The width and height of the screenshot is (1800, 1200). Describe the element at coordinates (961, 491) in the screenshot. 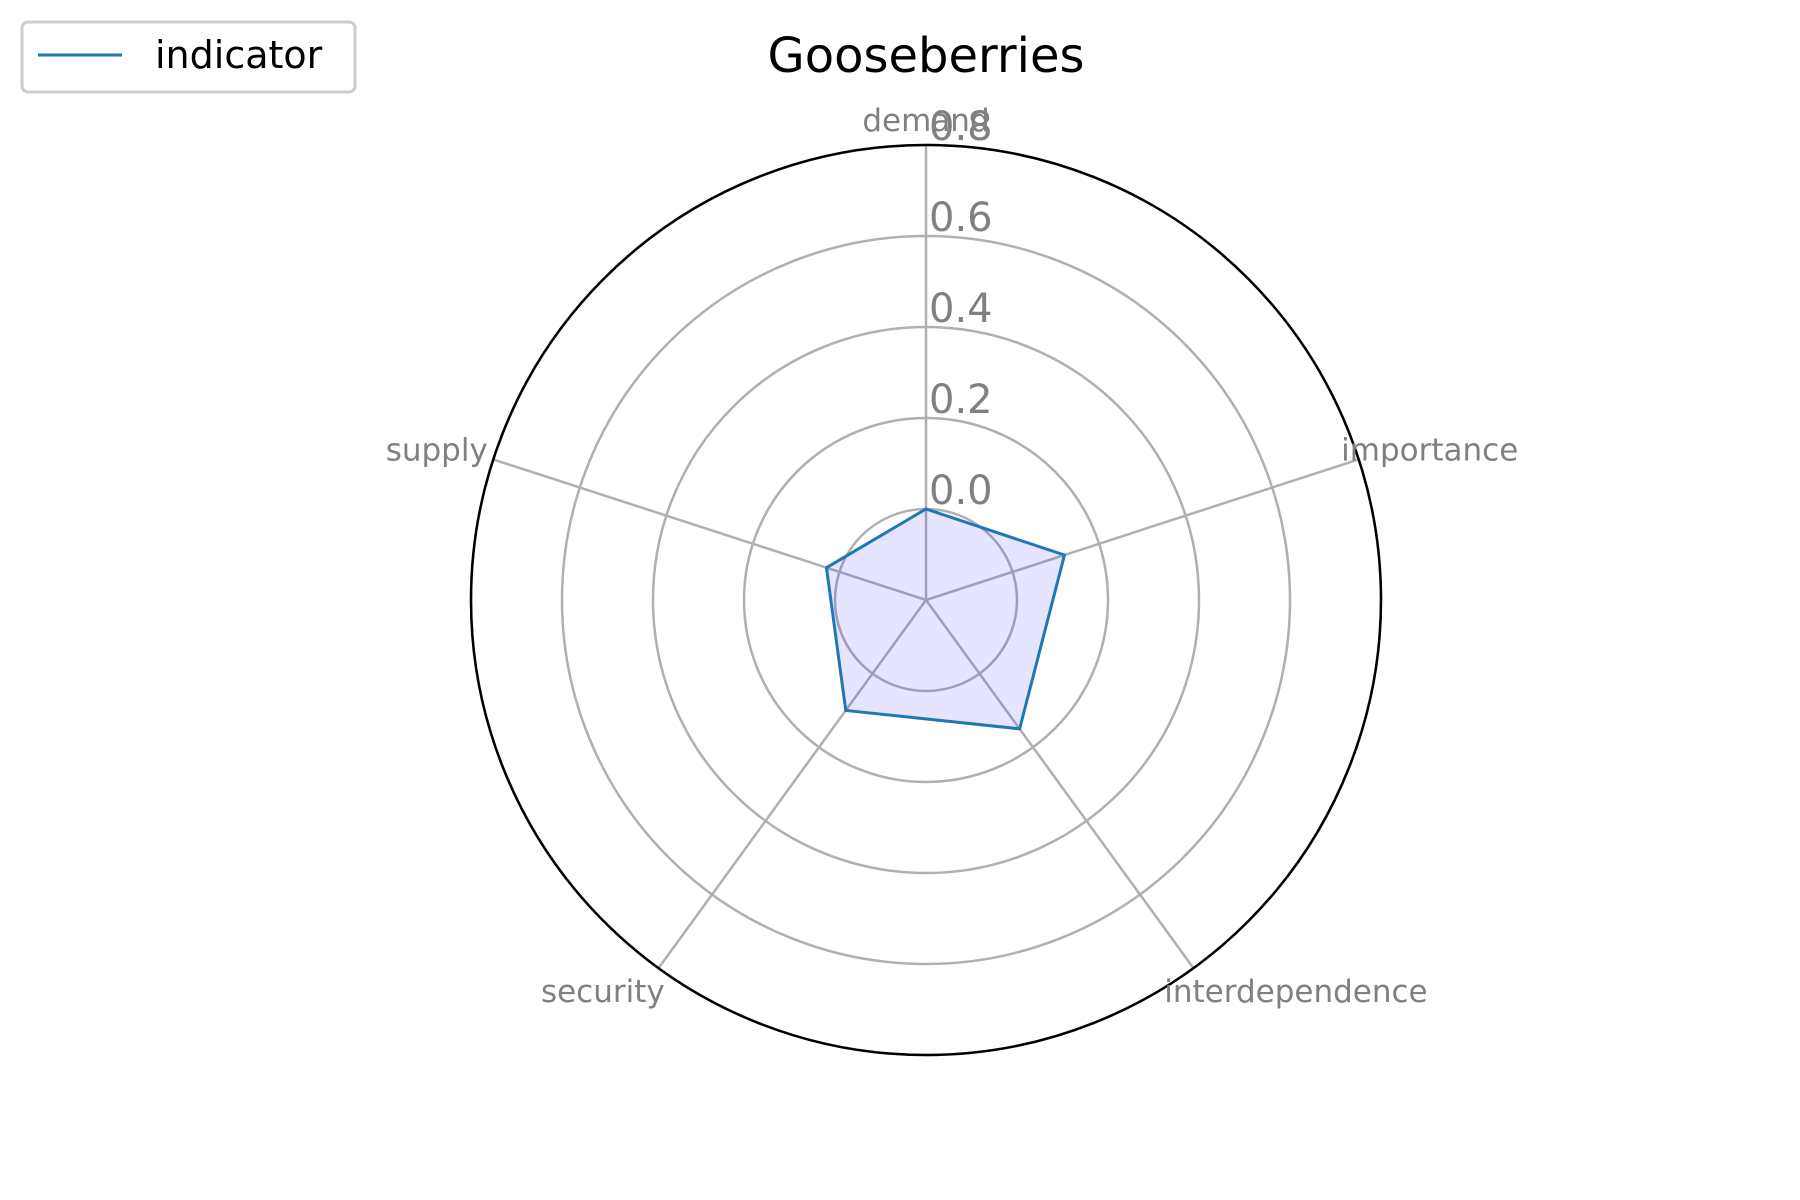

I see `radial-tick-label-0: 0.0` at that location.